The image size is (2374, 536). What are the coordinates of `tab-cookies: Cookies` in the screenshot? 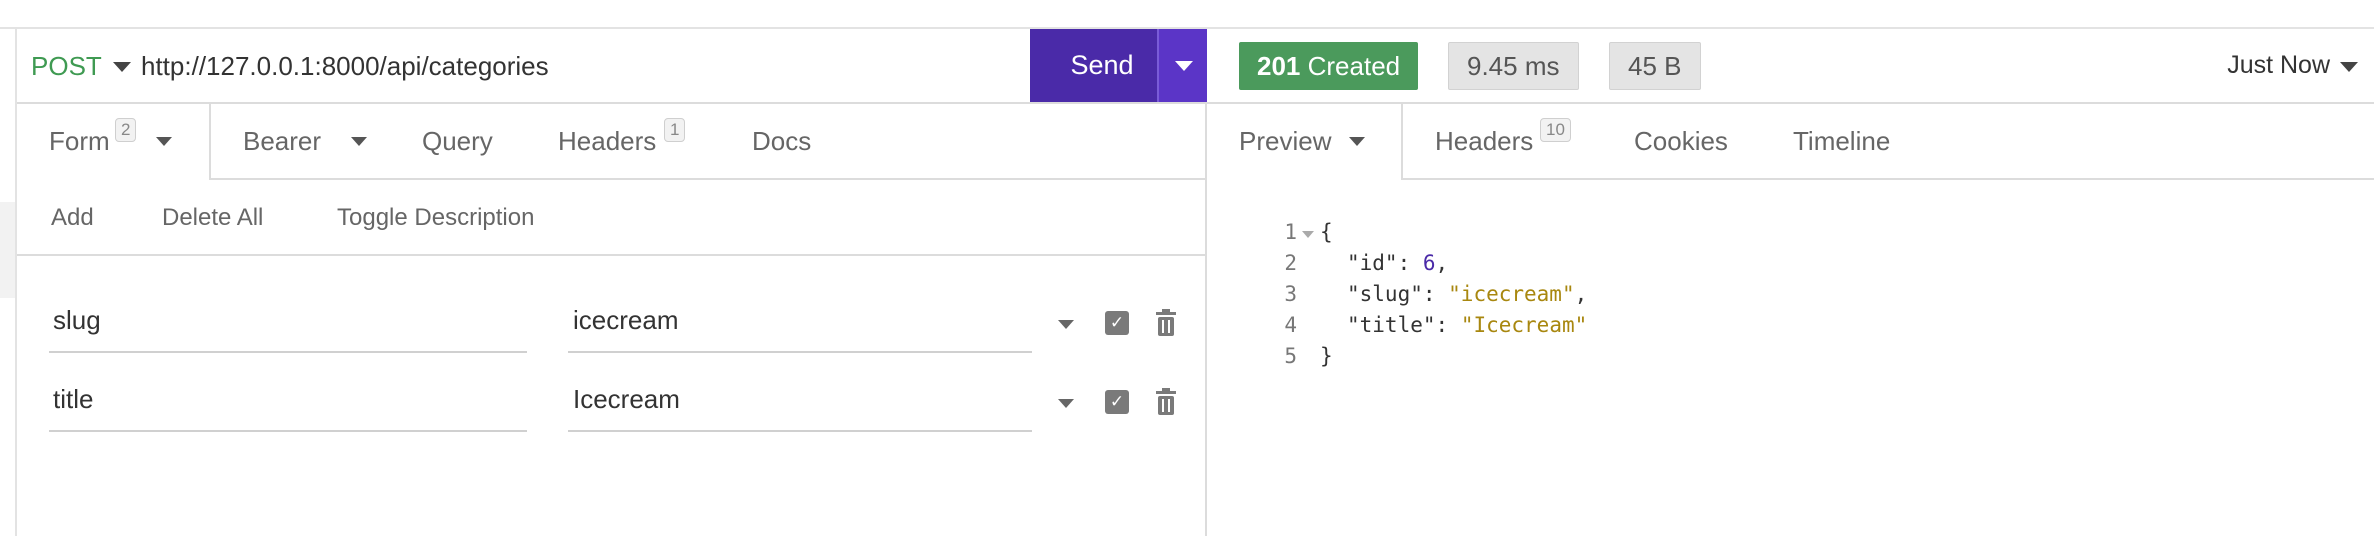 It's located at (1681, 141).